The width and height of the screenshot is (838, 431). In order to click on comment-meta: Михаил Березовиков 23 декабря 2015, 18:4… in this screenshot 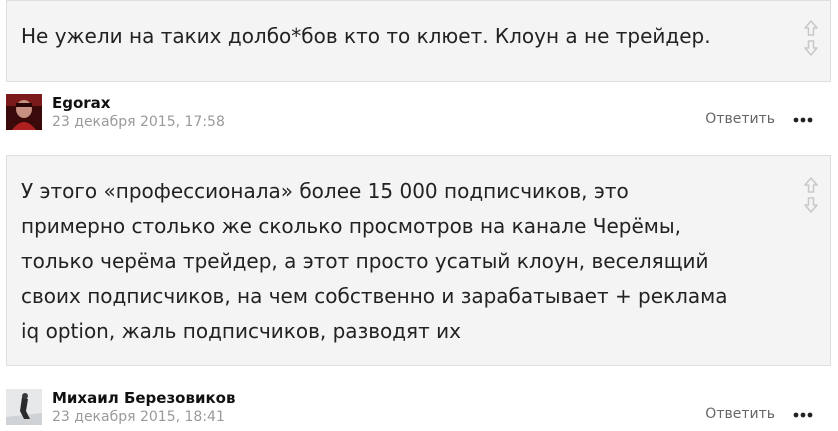, I will do `click(419, 409)`.